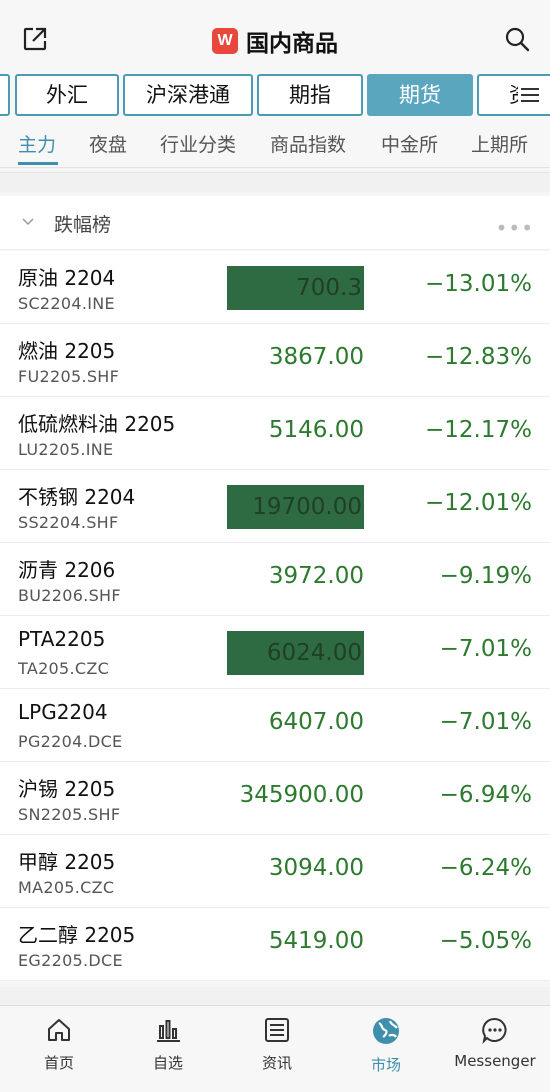 The image size is (550, 1092). Describe the element at coordinates (517, 39) in the screenshot. I see `search-icon` at that location.